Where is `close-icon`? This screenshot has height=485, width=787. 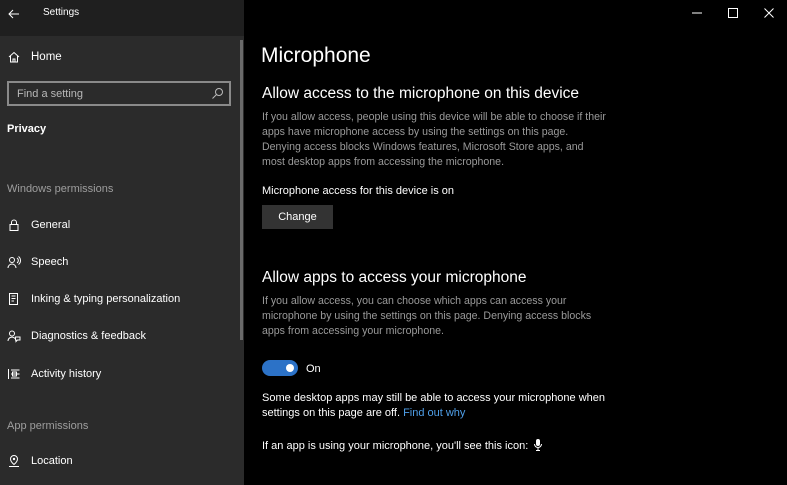
close-icon is located at coordinates (769, 13).